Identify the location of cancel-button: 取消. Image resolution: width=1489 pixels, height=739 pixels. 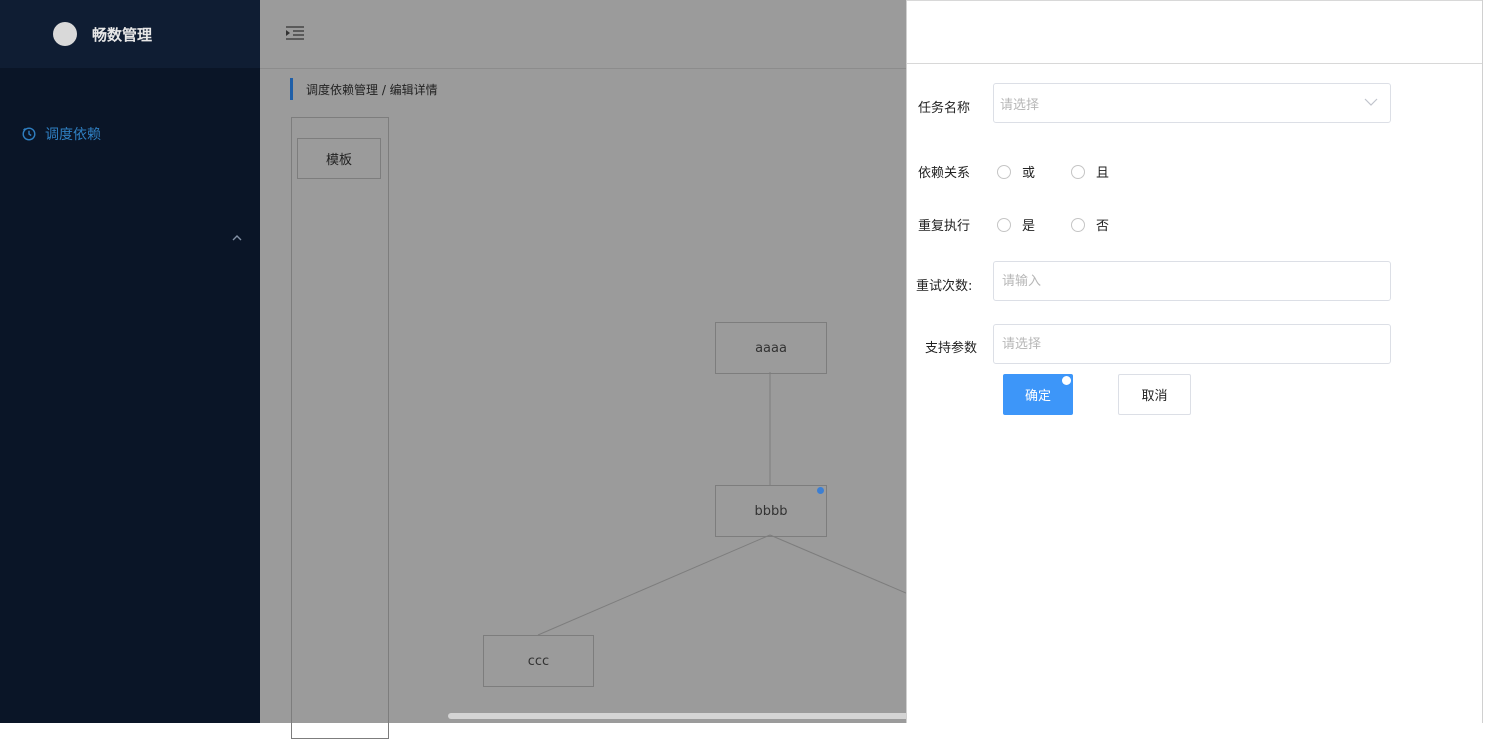
(1154, 394).